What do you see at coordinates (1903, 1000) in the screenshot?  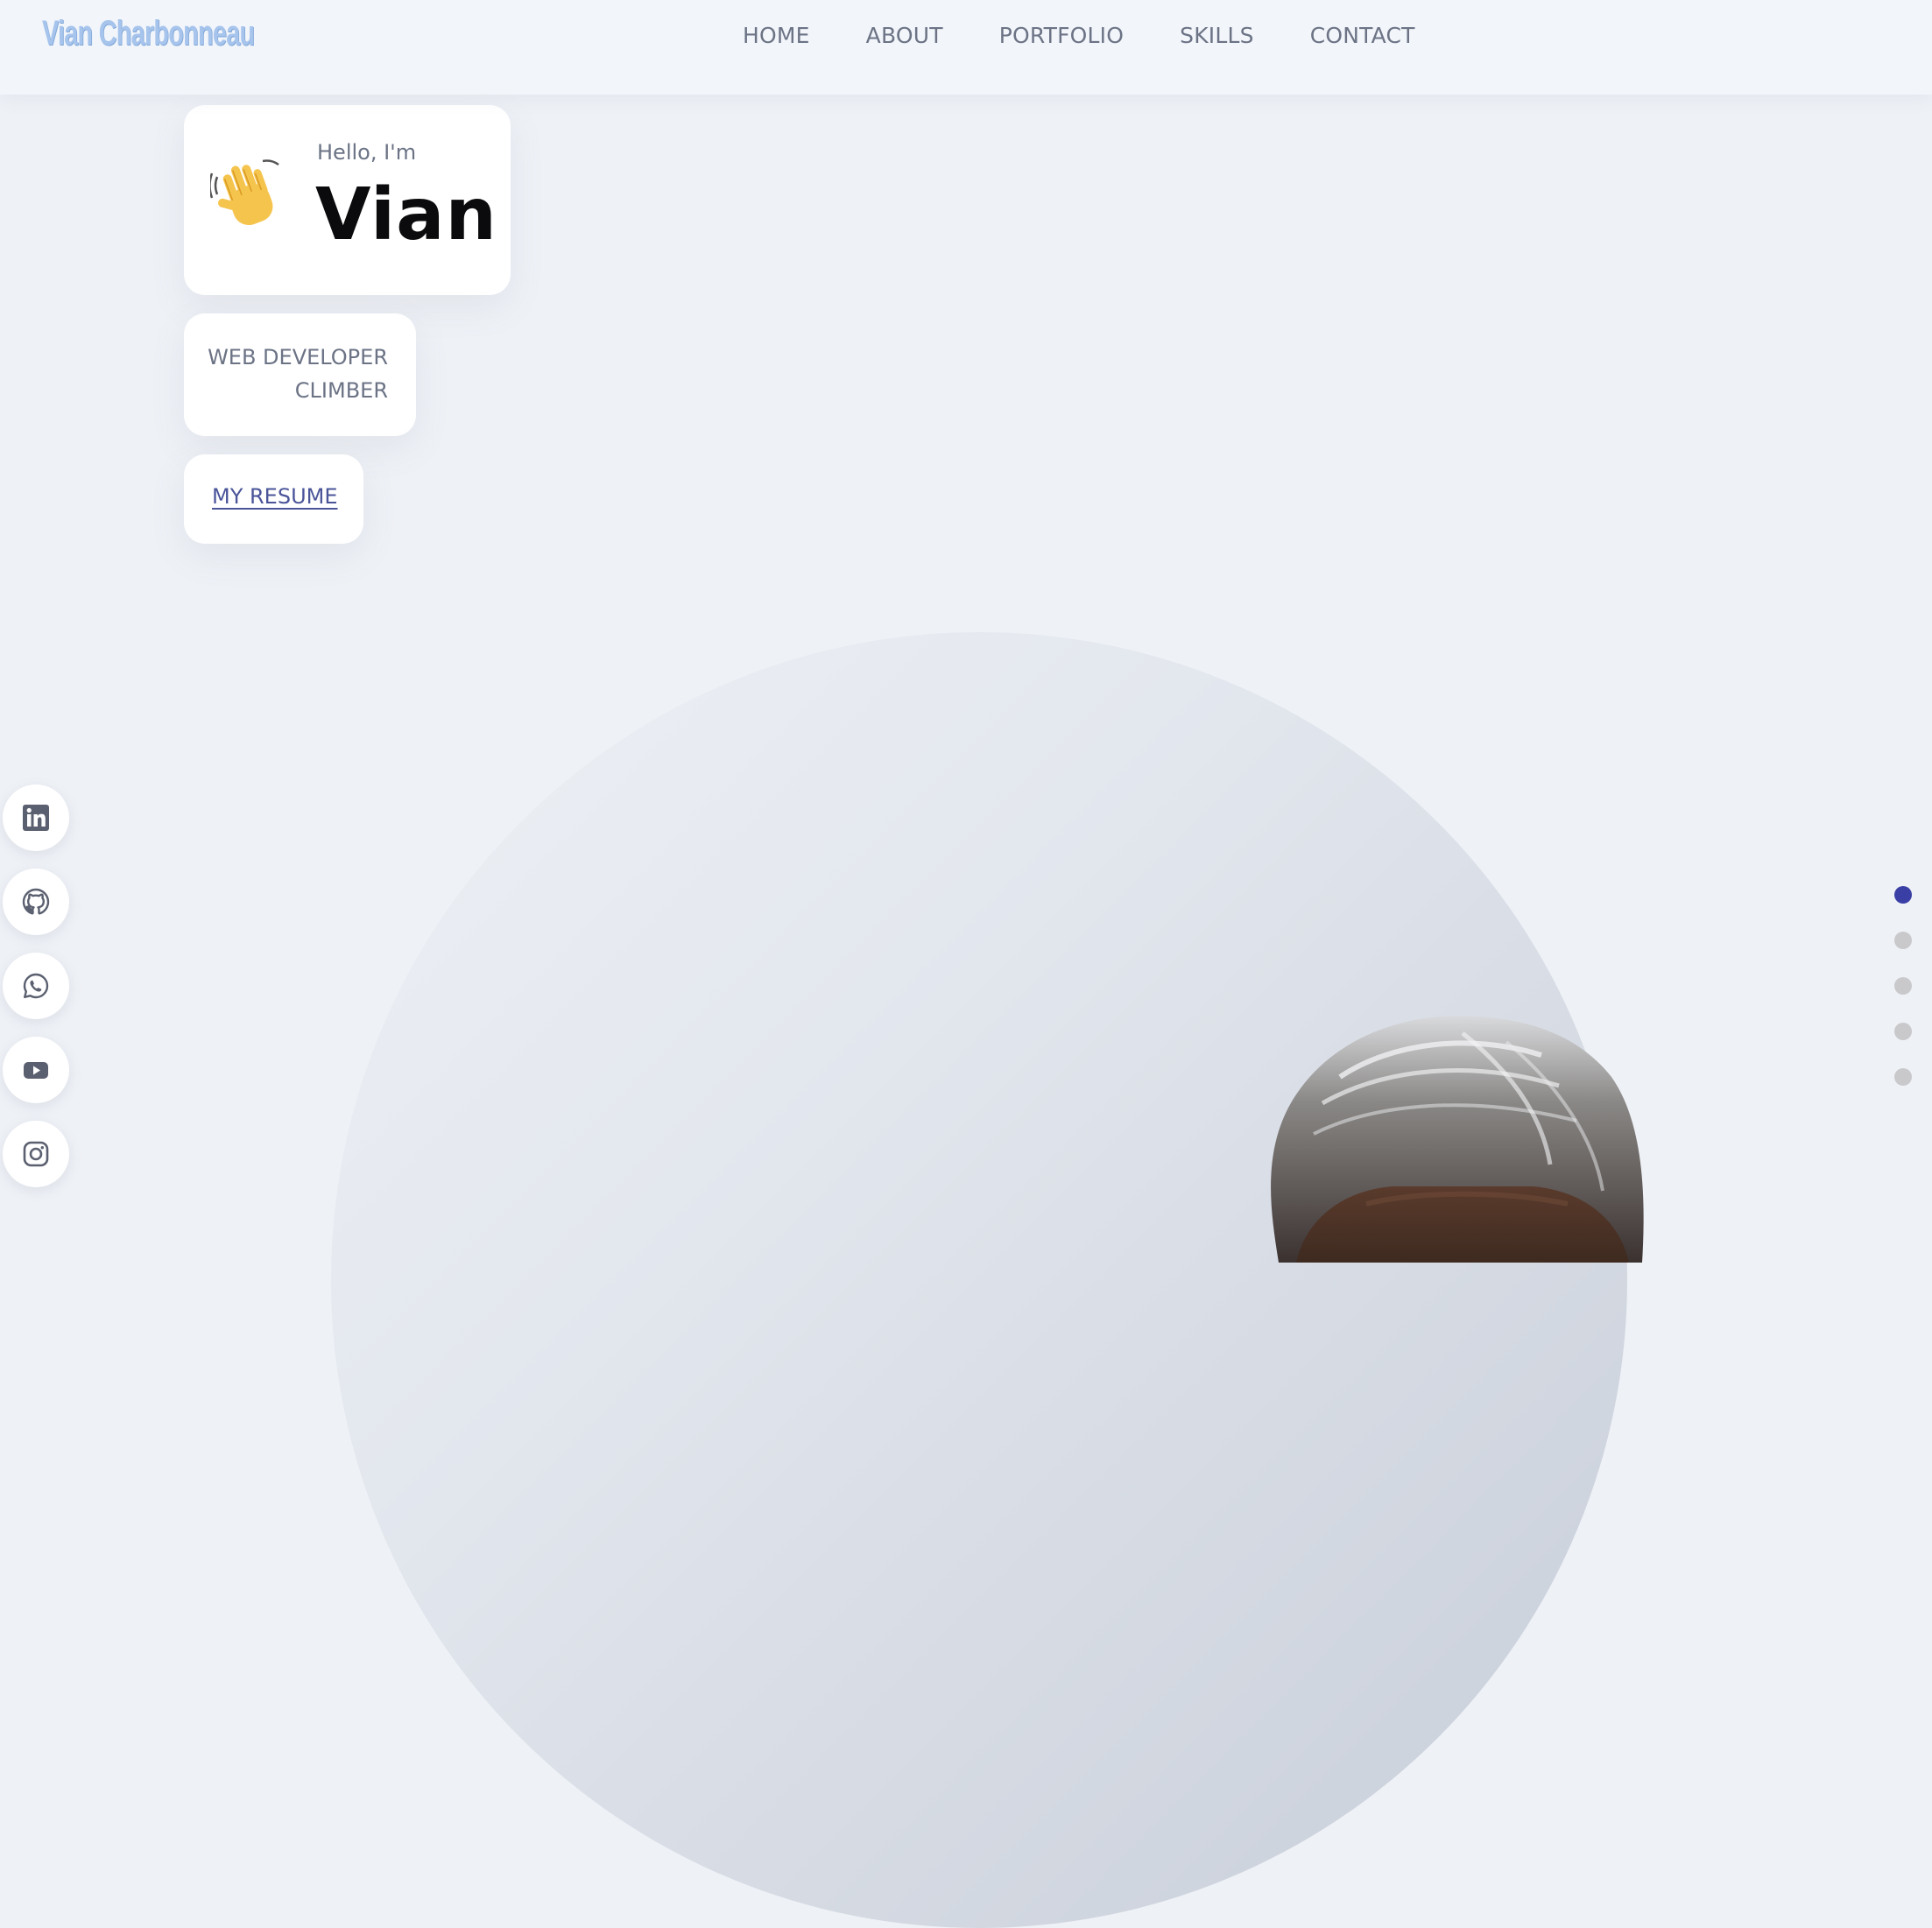 I see `section-indicator` at bounding box center [1903, 1000].